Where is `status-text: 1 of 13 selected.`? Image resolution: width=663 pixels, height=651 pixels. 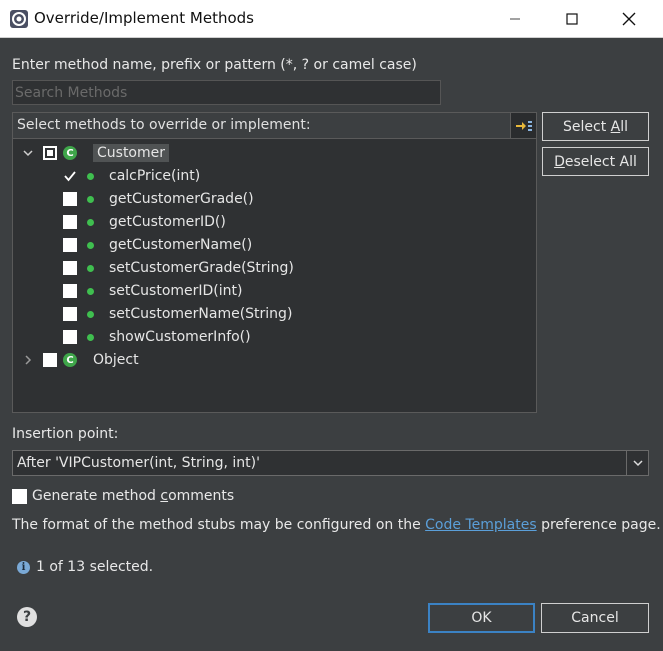
status-text: 1 of 13 selected. is located at coordinates (95, 567).